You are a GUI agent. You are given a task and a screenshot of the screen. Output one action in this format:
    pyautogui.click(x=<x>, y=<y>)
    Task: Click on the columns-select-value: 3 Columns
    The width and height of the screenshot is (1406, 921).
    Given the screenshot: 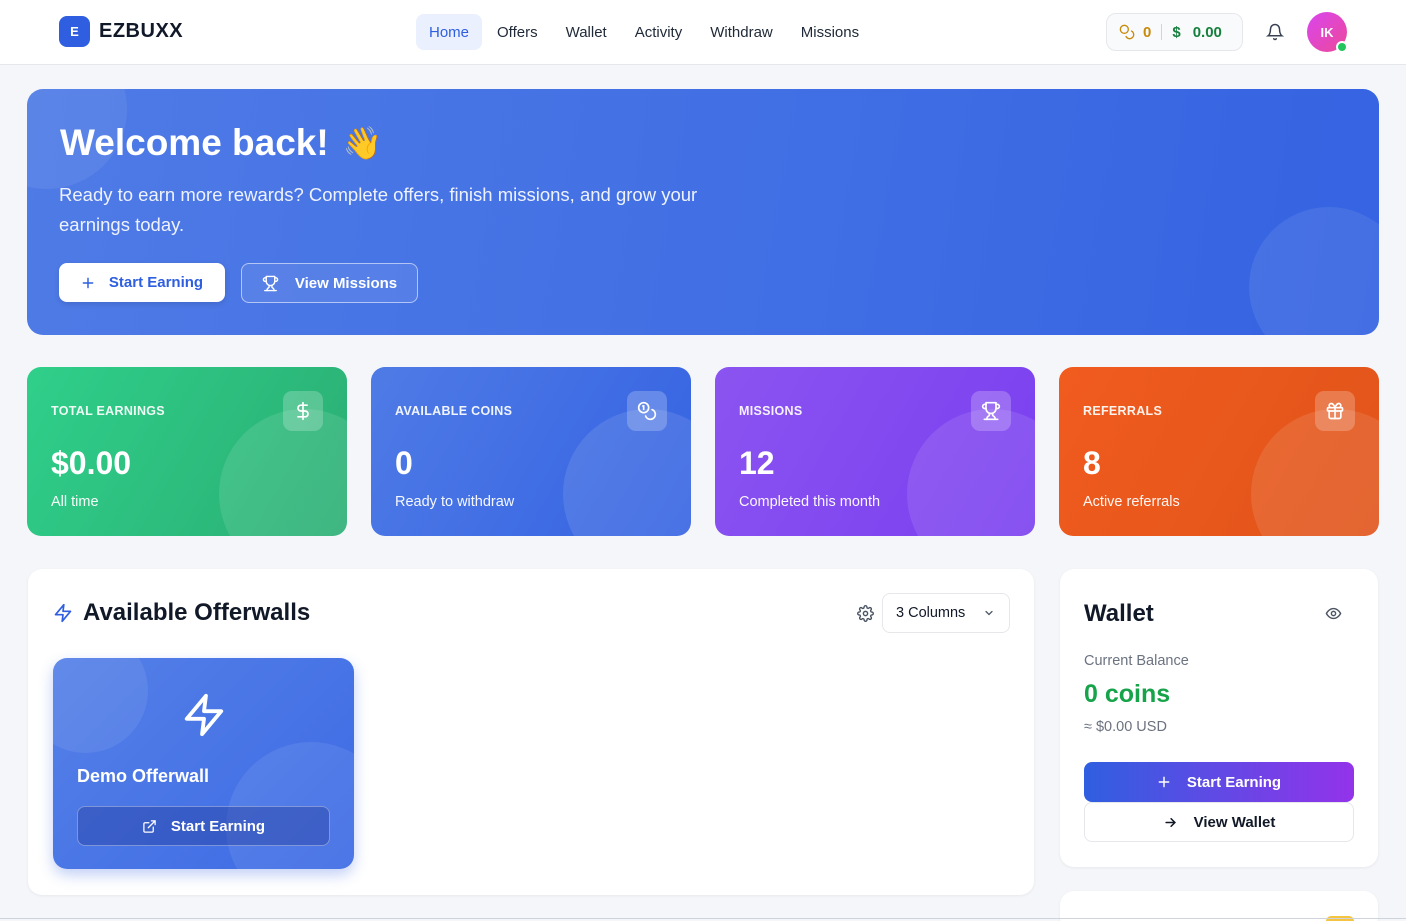 What is the action you would take?
    pyautogui.click(x=931, y=613)
    